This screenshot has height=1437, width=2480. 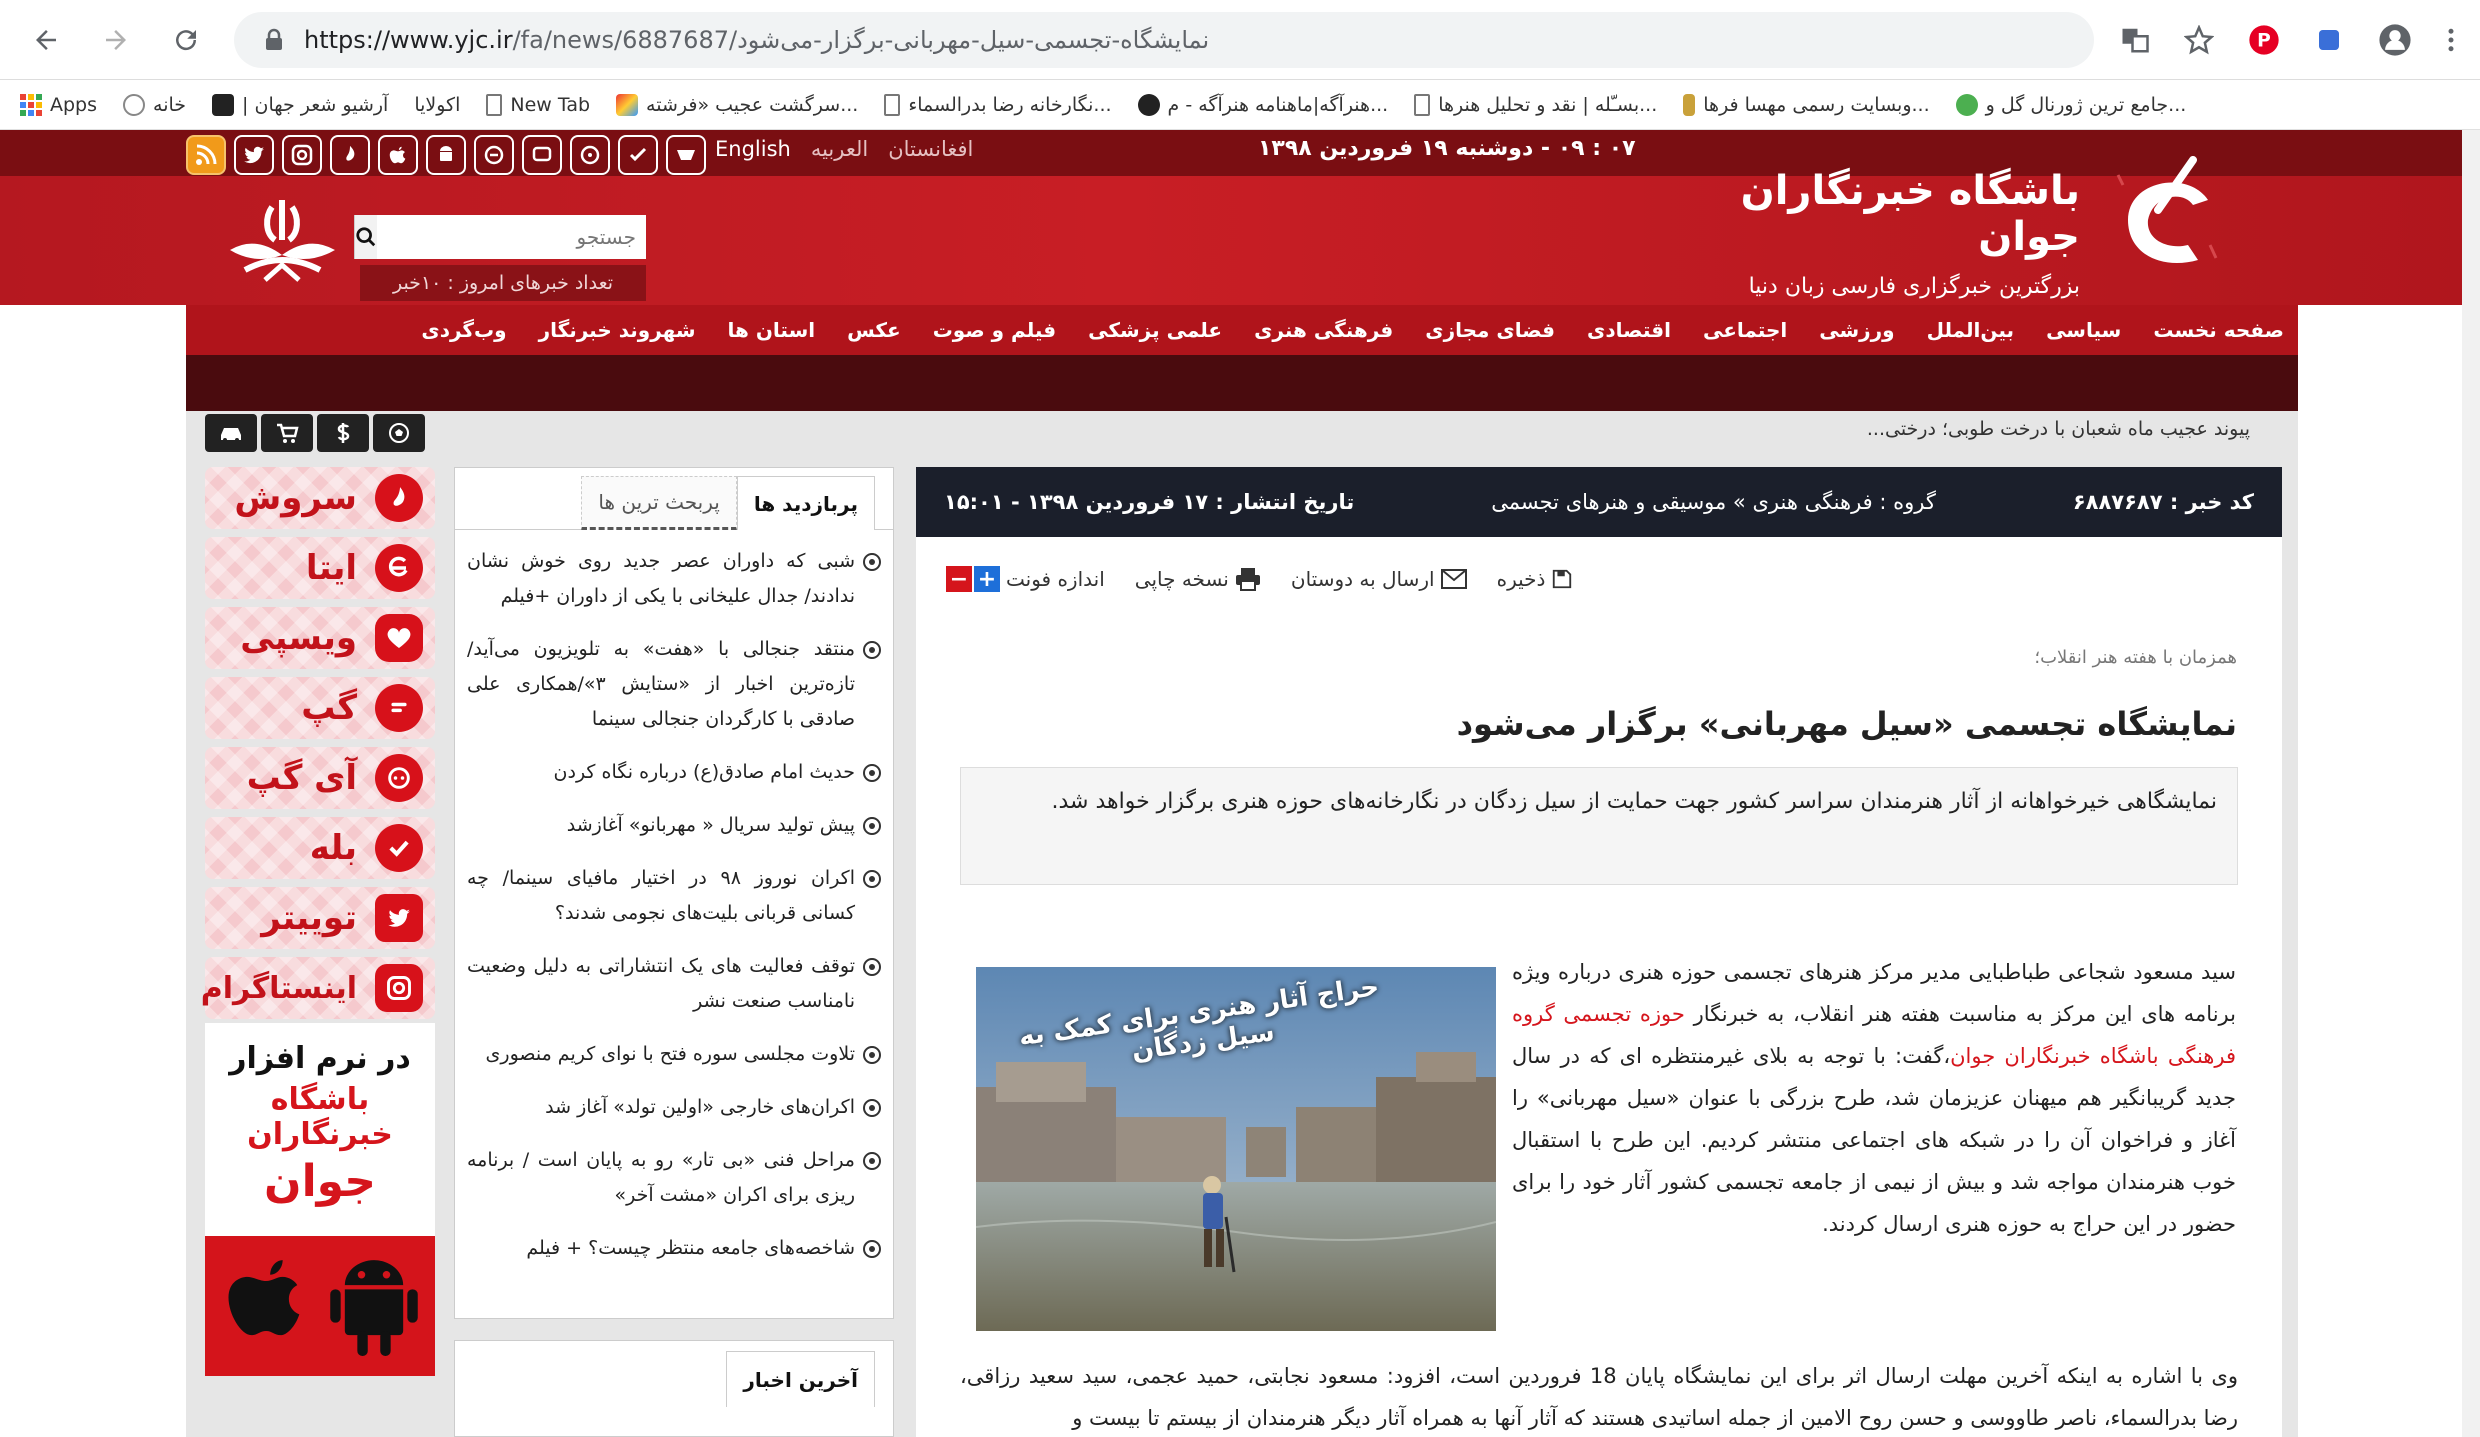 I want to click on menu-item: علمی پزشکی, so click(x=1155, y=330).